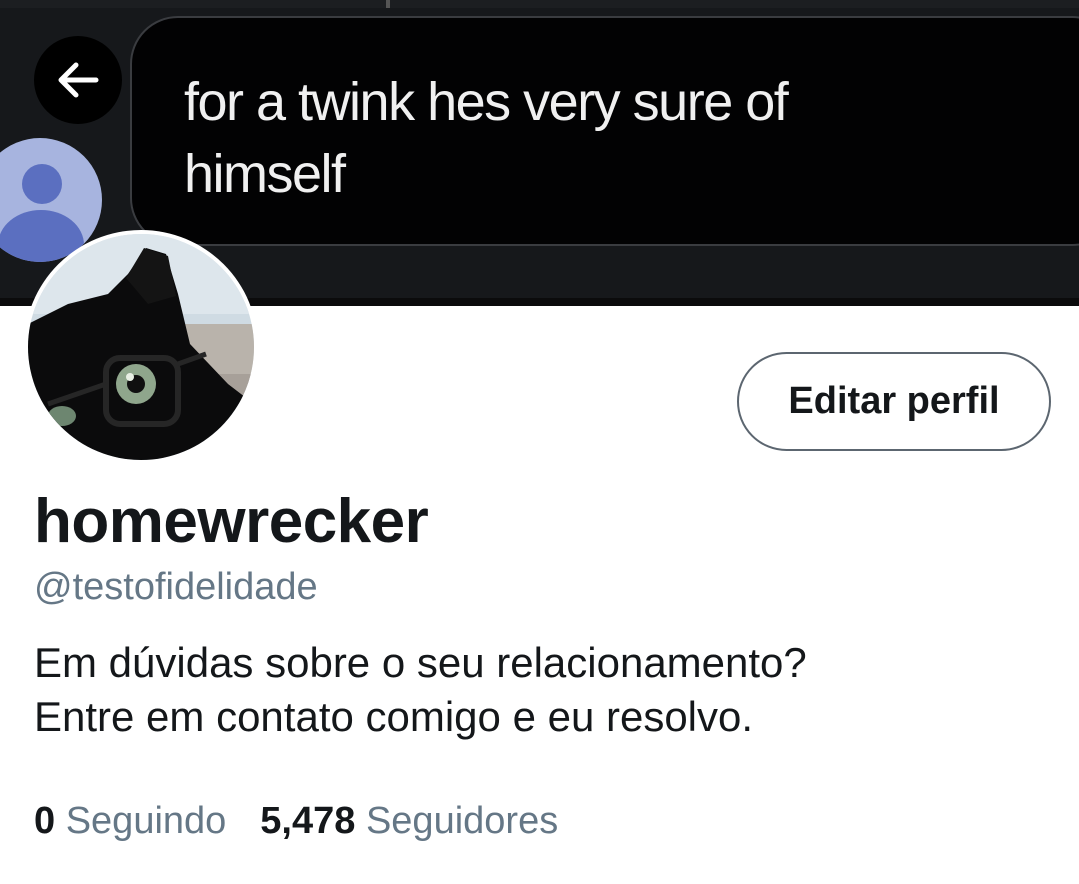 Image resolution: width=1079 pixels, height=884 pixels. What do you see at coordinates (894, 401) in the screenshot?
I see `edit-profile-button: Editar perfil` at bounding box center [894, 401].